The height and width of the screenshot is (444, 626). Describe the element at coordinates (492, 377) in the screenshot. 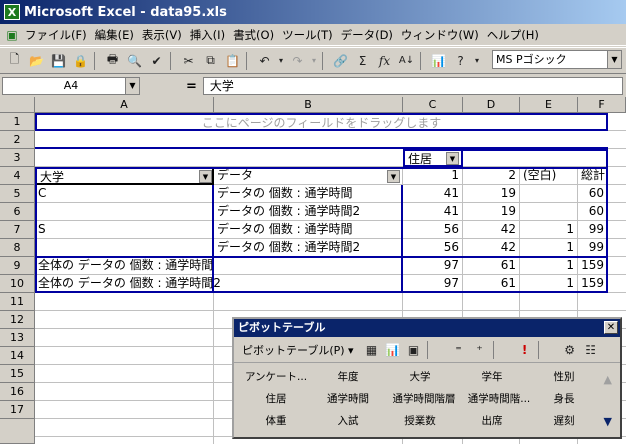

I see `pivot-field-button: 学年` at that location.